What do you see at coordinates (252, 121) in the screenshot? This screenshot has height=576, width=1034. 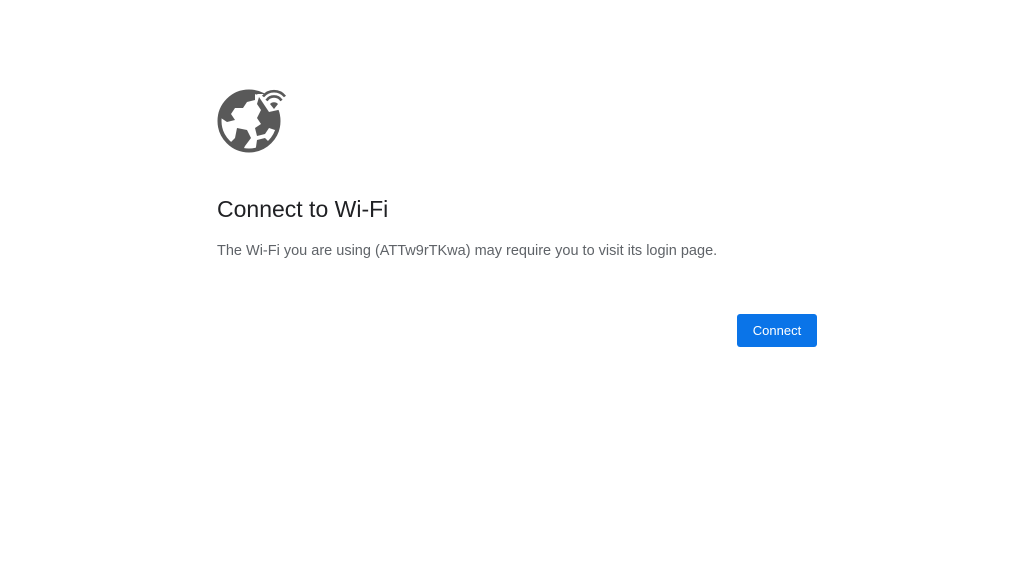 I see `globe-wifi-icon` at bounding box center [252, 121].